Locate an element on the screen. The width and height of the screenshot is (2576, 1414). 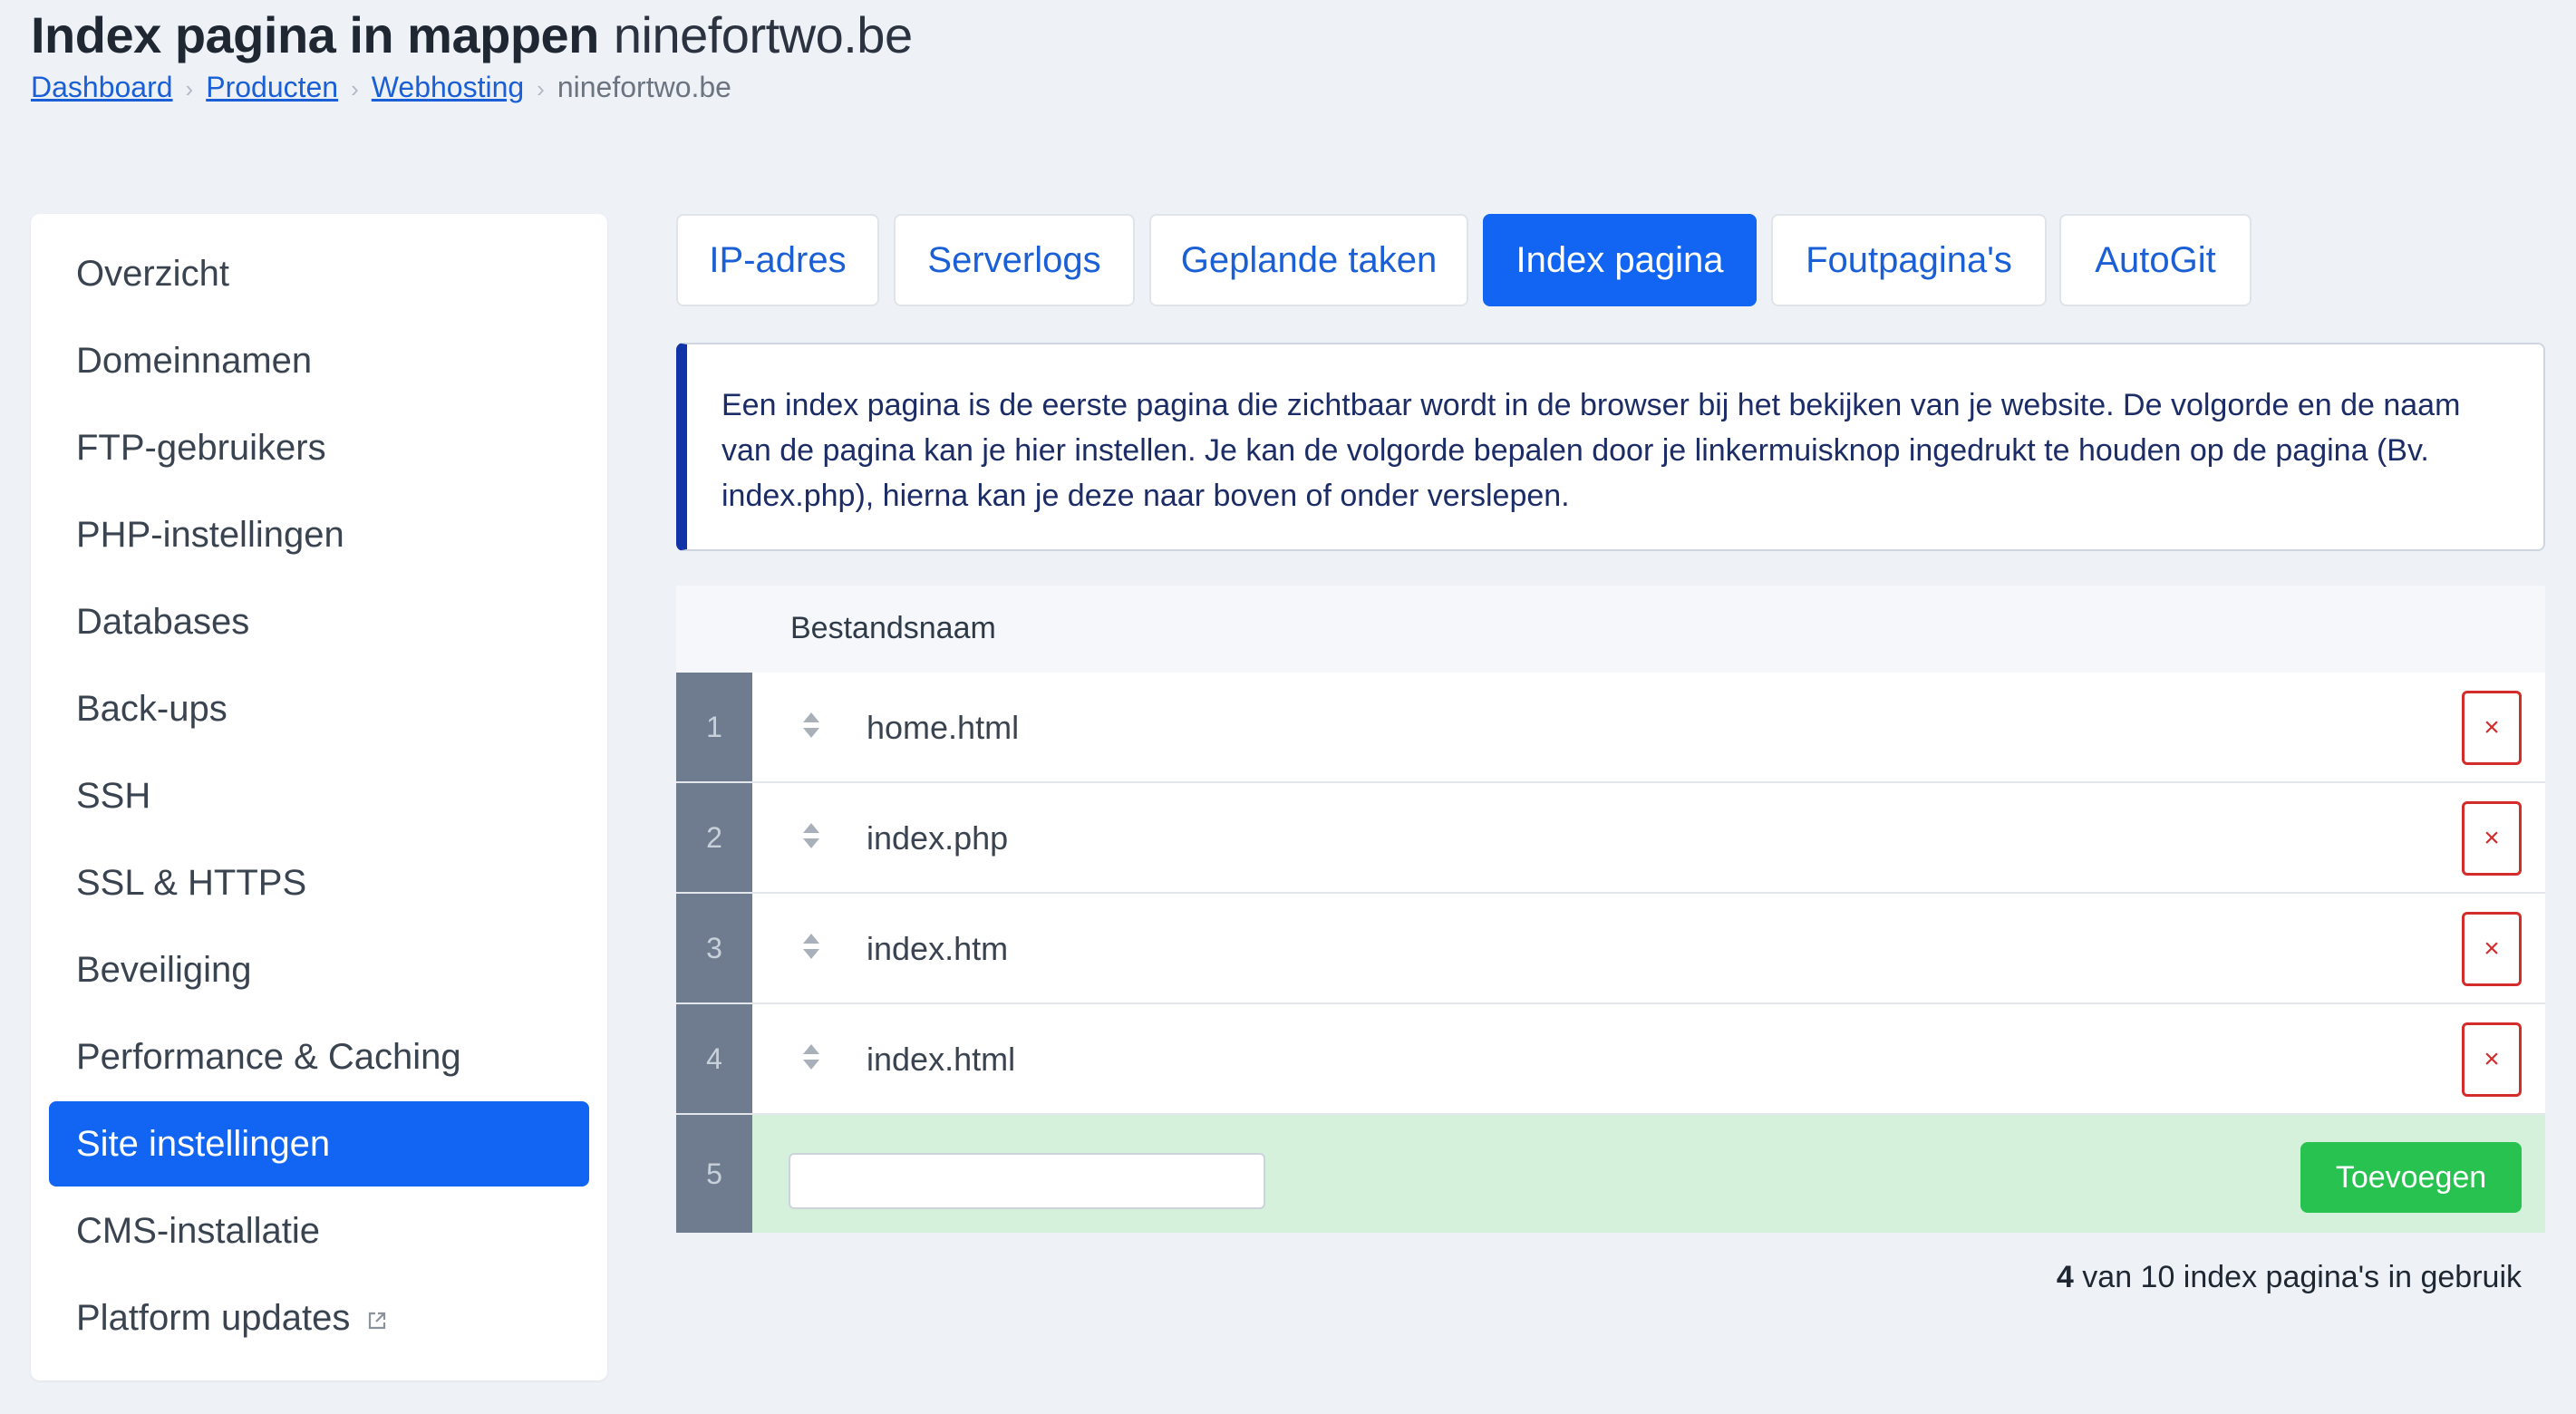
usage-counter: 4 van 10 index pagina's in gebruik is located at coordinates (2289, 1277).